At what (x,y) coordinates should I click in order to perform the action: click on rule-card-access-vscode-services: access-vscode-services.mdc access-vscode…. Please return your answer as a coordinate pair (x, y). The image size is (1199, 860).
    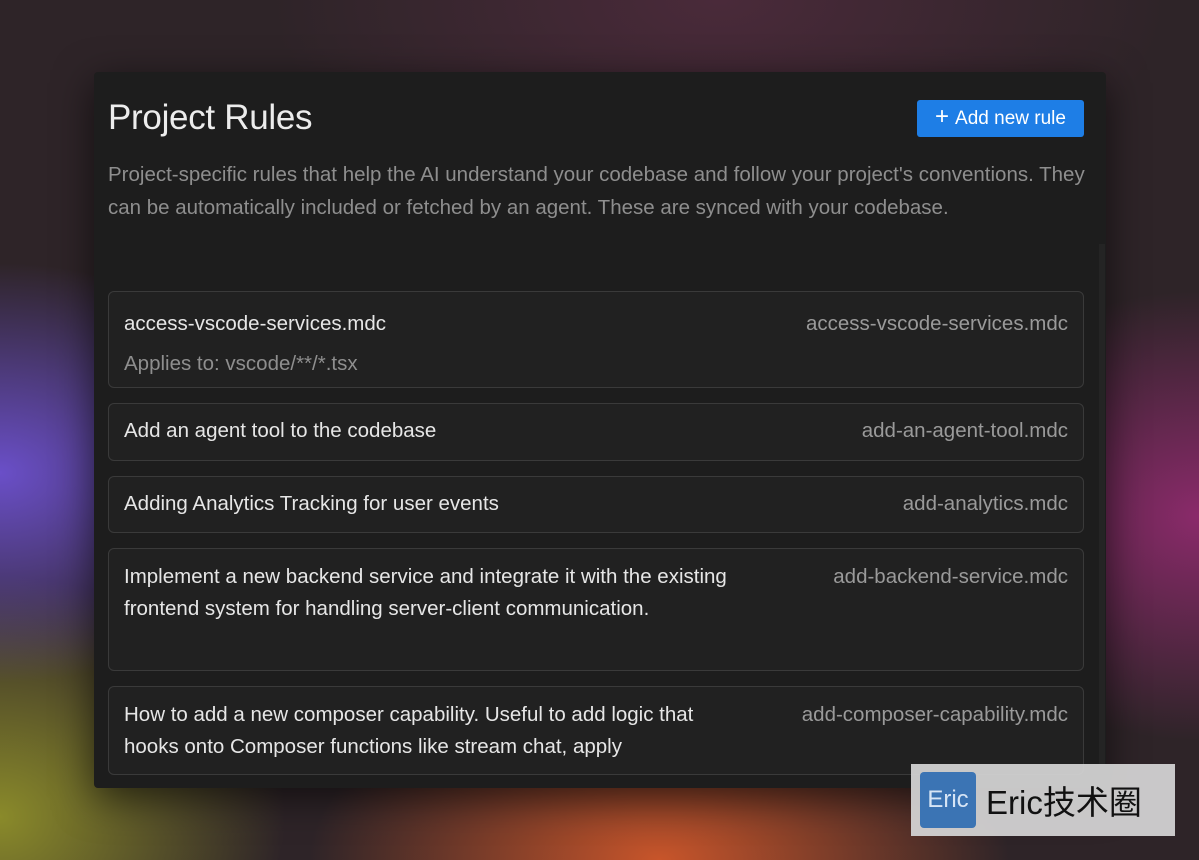
    Looking at the image, I should click on (596, 339).